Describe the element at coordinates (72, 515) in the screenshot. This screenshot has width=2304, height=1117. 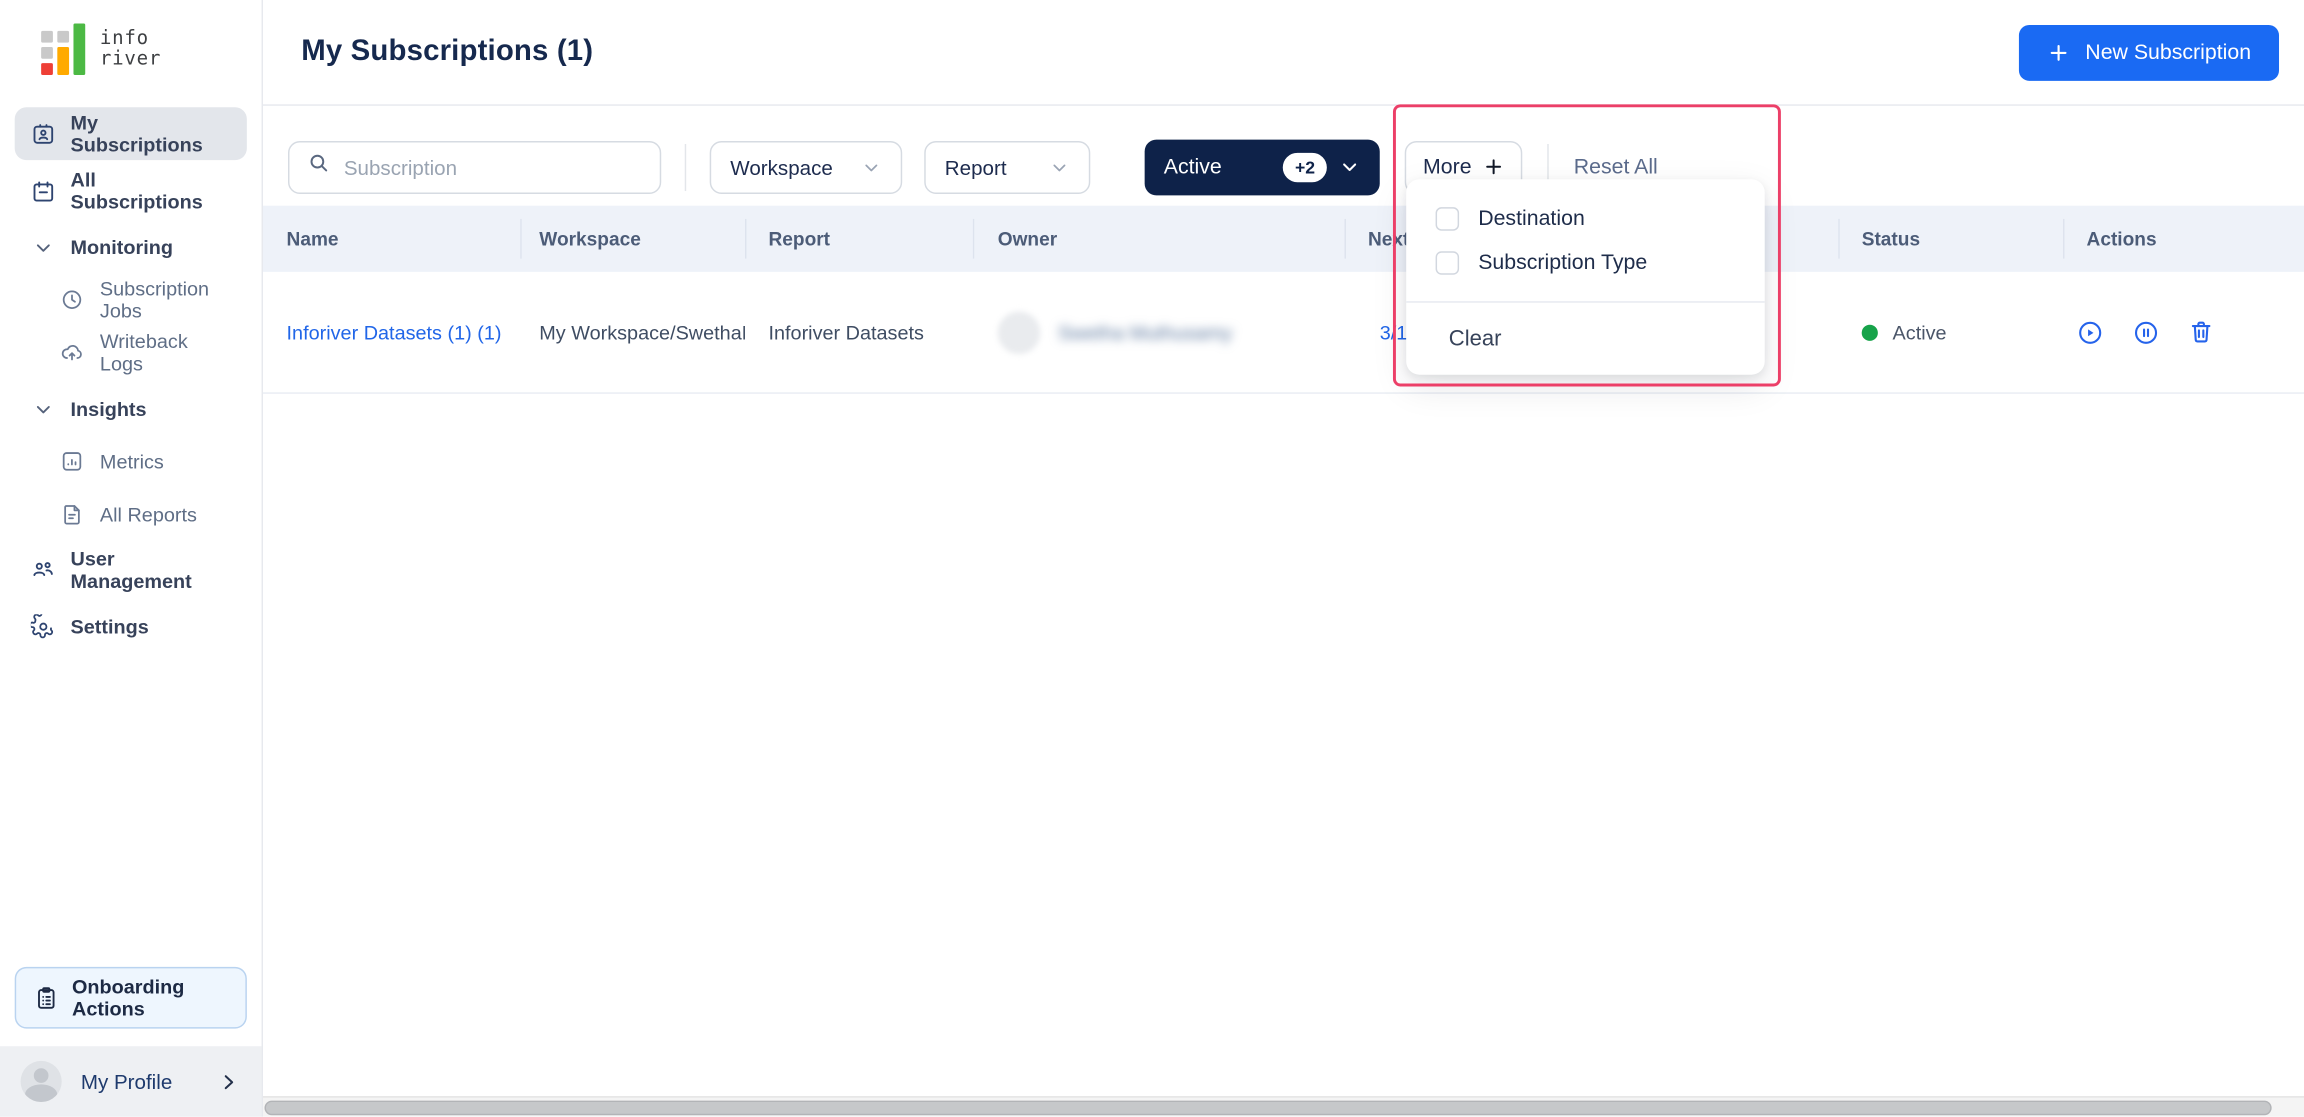
I see `document-icon` at that location.